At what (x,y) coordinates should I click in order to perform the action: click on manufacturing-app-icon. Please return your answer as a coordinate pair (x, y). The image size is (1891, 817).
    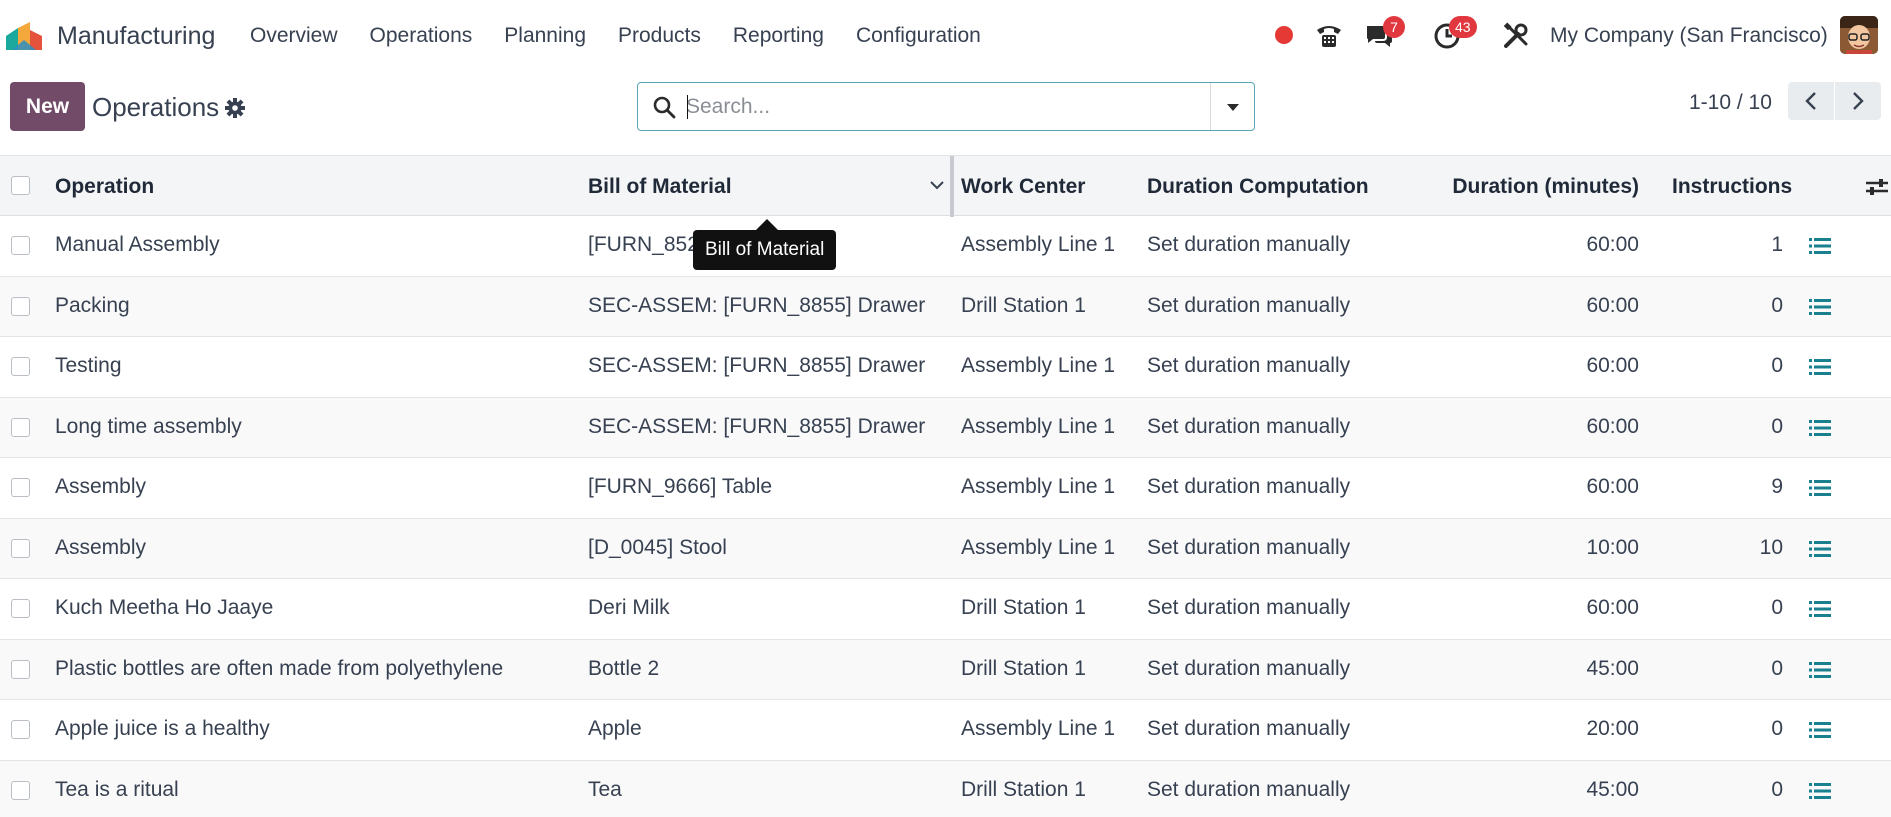
    Looking at the image, I should click on (26, 36).